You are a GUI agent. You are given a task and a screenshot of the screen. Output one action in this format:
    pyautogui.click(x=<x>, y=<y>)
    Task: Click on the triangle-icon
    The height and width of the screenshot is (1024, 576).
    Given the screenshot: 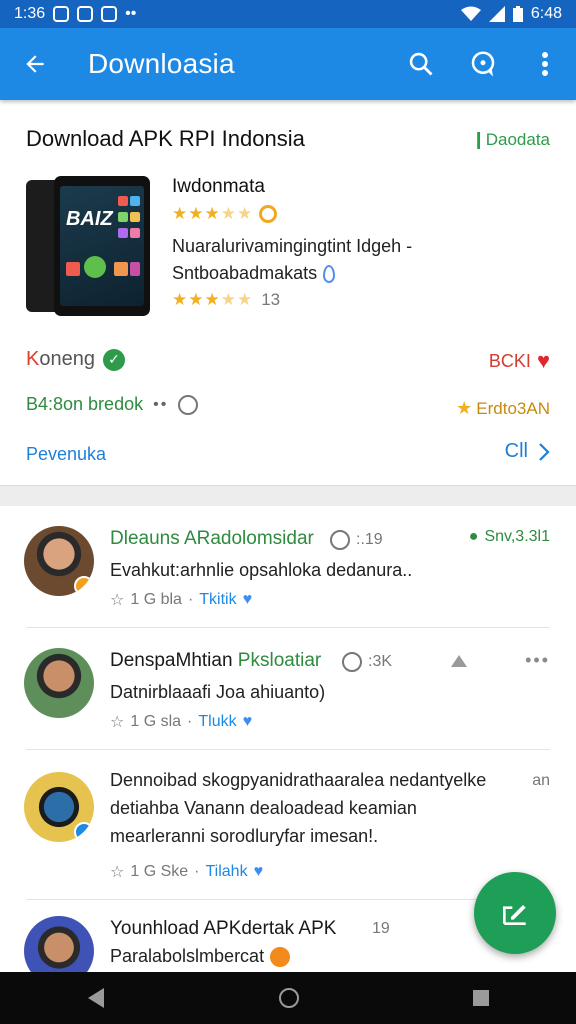 What is the action you would take?
    pyautogui.click(x=459, y=660)
    